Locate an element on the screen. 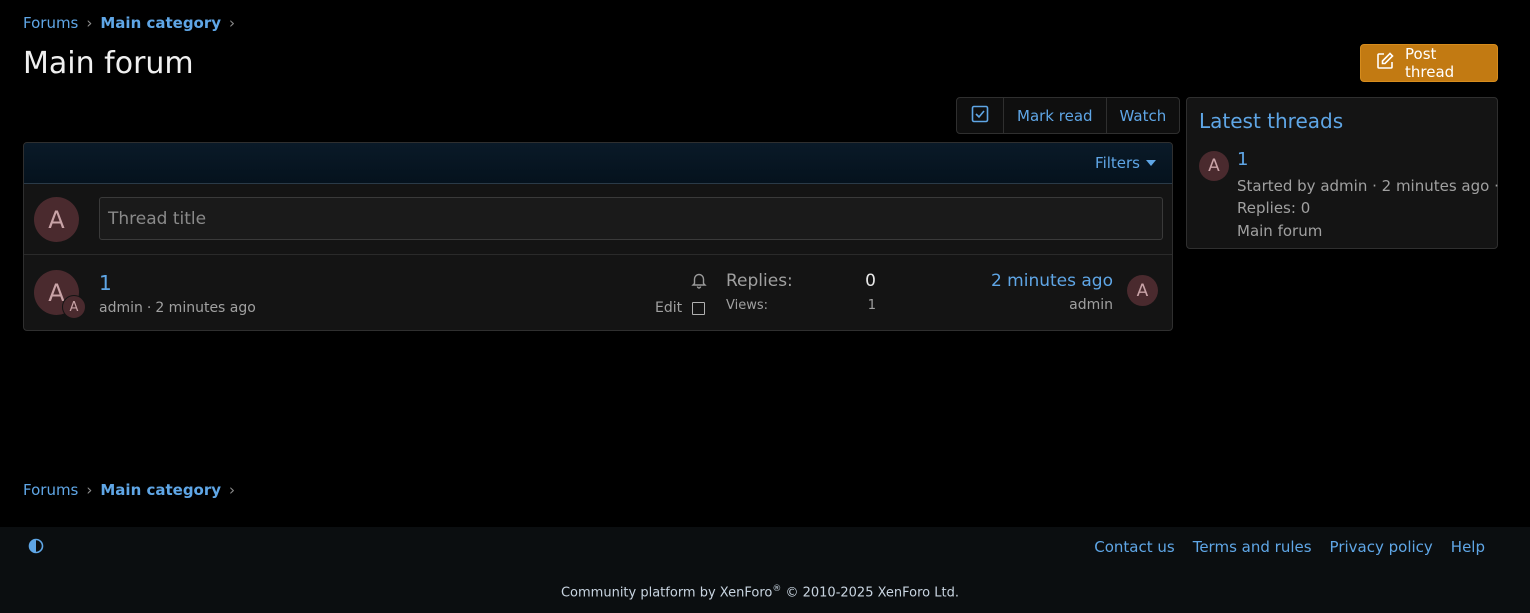 This screenshot has width=1530, height=613. caret-down-icon is located at coordinates (1151, 163).